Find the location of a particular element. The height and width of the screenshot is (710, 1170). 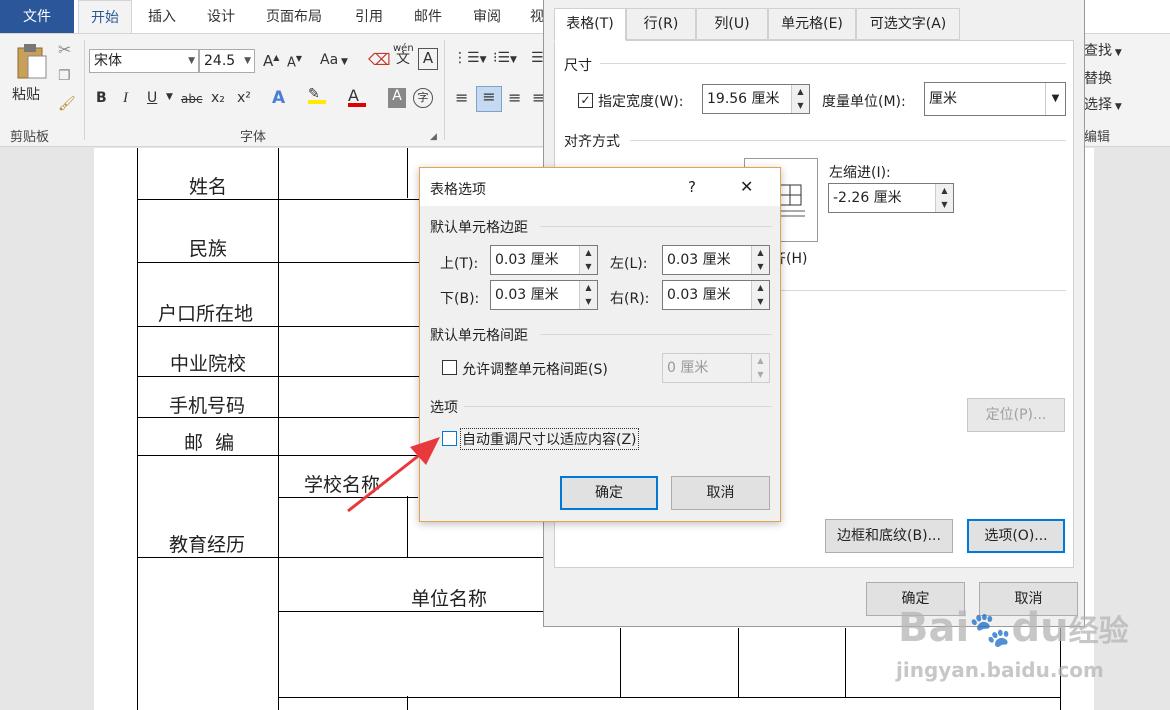

dialog-title: 表格选项 is located at coordinates (458, 190).